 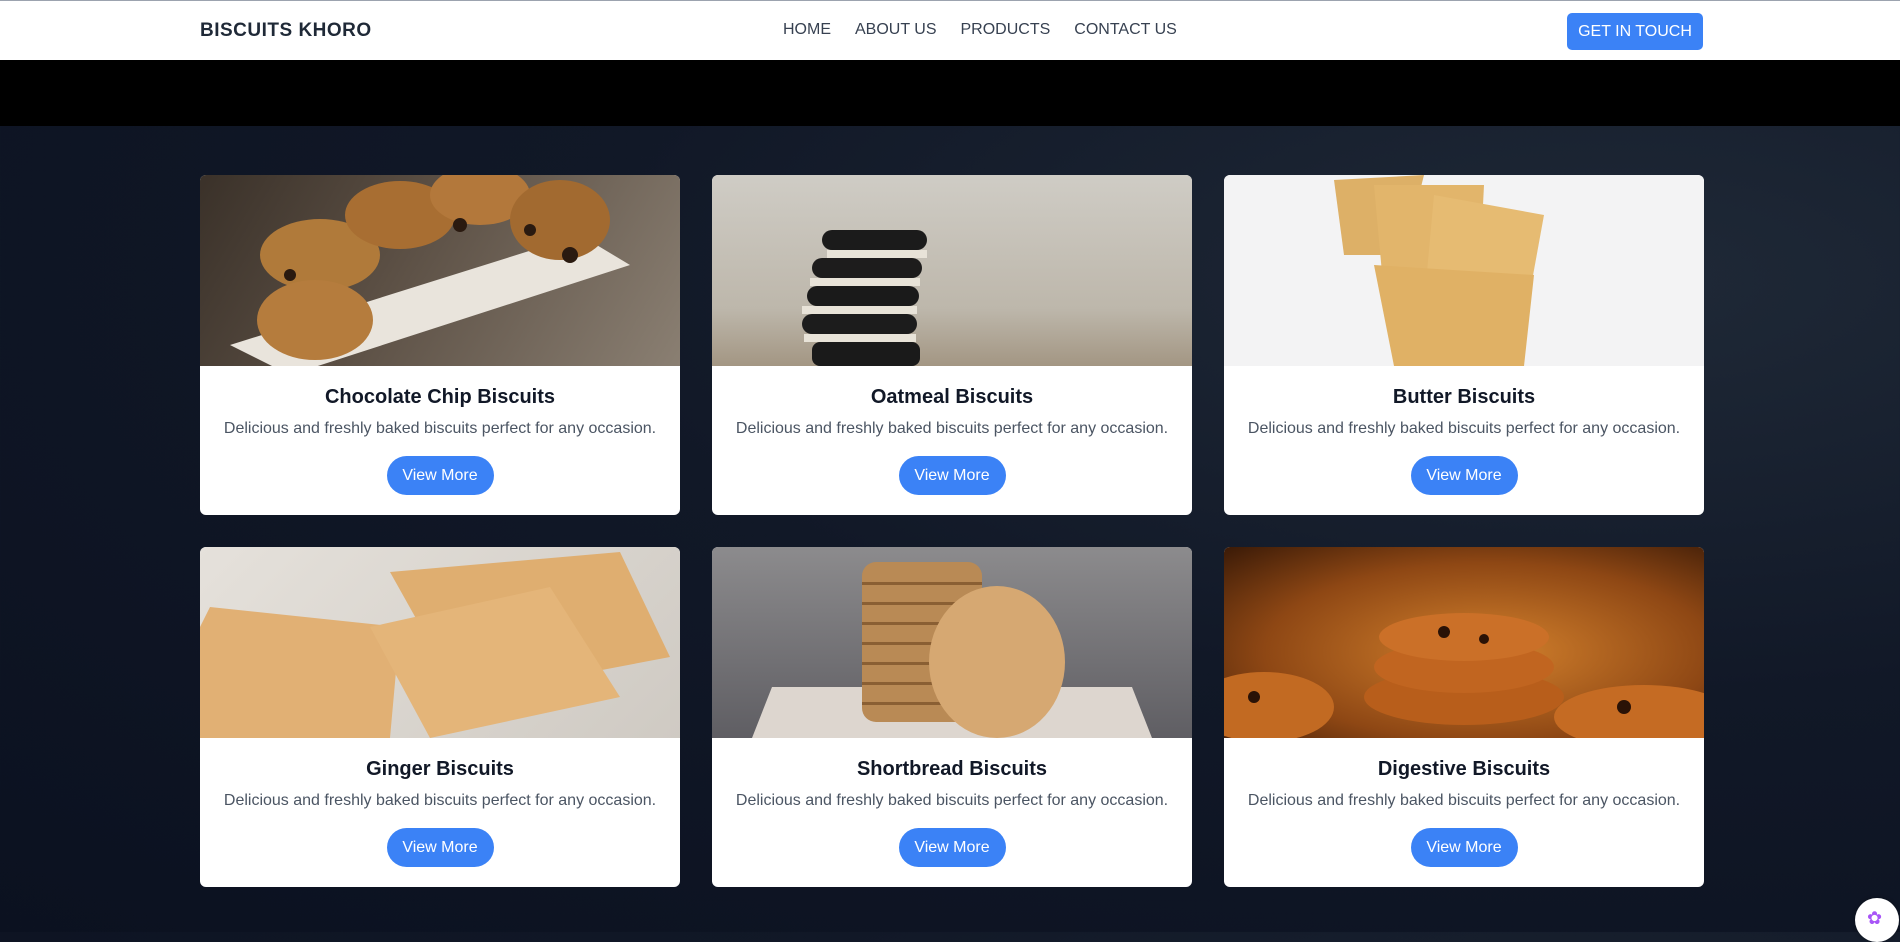 What do you see at coordinates (896, 30) in the screenshot?
I see `nav-link-about-us: ABOUT US` at bounding box center [896, 30].